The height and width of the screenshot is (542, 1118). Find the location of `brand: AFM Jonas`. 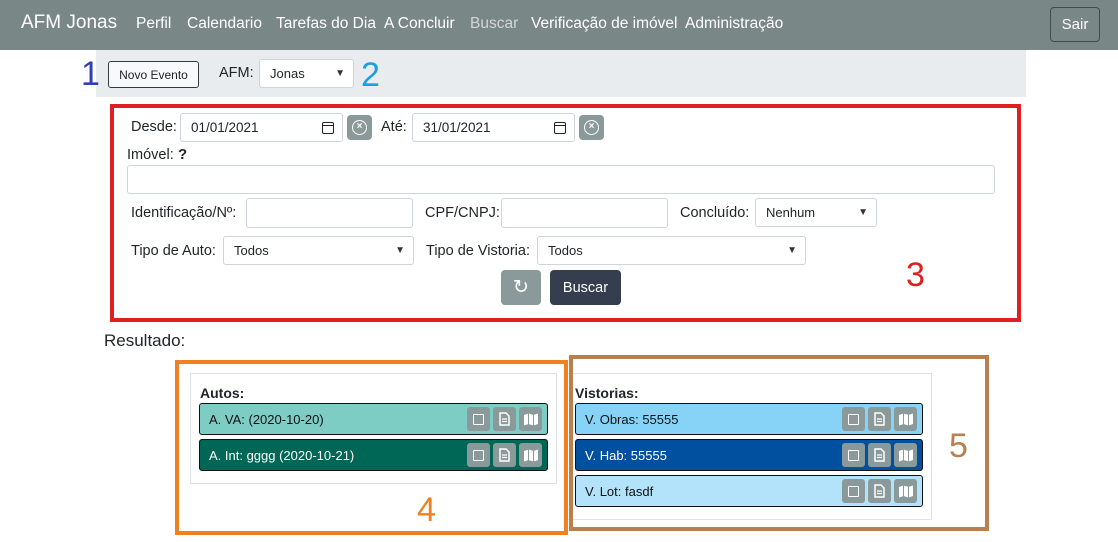

brand: AFM Jonas is located at coordinates (69, 23).